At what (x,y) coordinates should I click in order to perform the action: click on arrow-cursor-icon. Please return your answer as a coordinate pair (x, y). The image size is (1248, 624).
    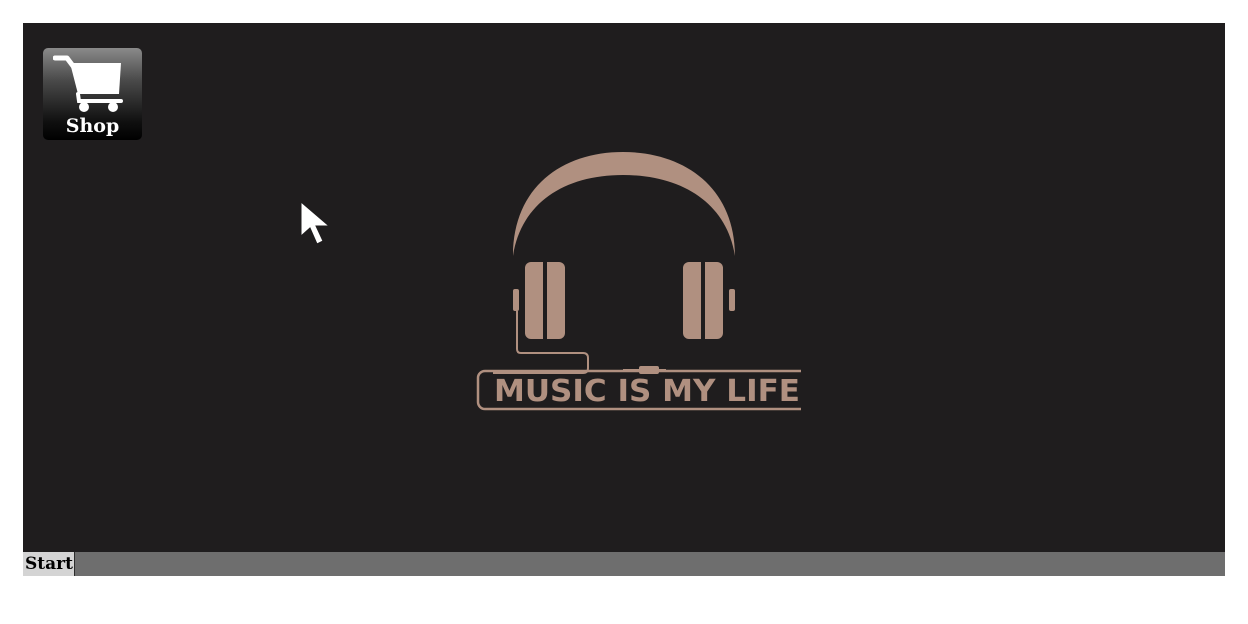
    Looking at the image, I should click on (315, 222).